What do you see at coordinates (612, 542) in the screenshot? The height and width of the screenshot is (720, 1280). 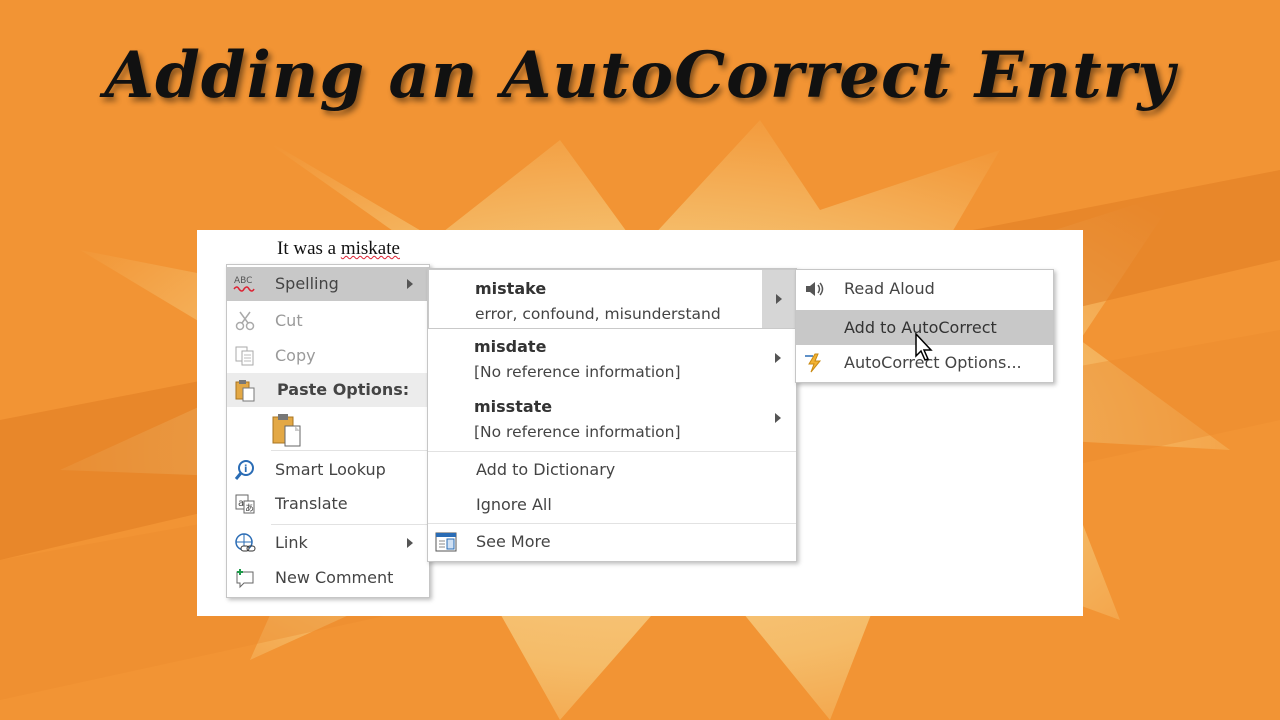 I see `menu-item-see-more: See More` at bounding box center [612, 542].